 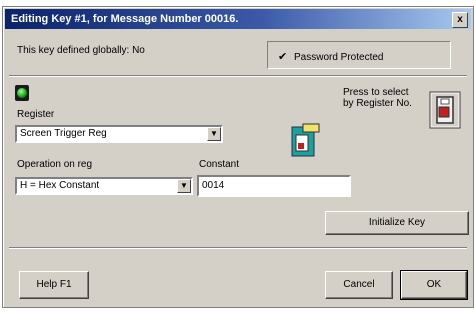 What do you see at coordinates (104, 186) in the screenshot?
I see `operation-select: H = Hex Constant ▼` at bounding box center [104, 186].